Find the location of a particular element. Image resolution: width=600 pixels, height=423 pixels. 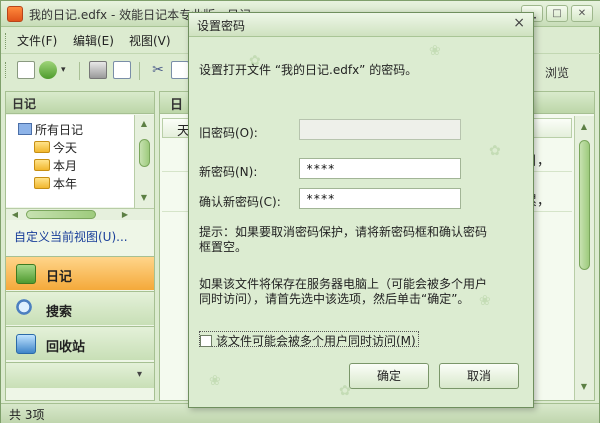

nav-diary-button: 日记 is located at coordinates (80, 273).